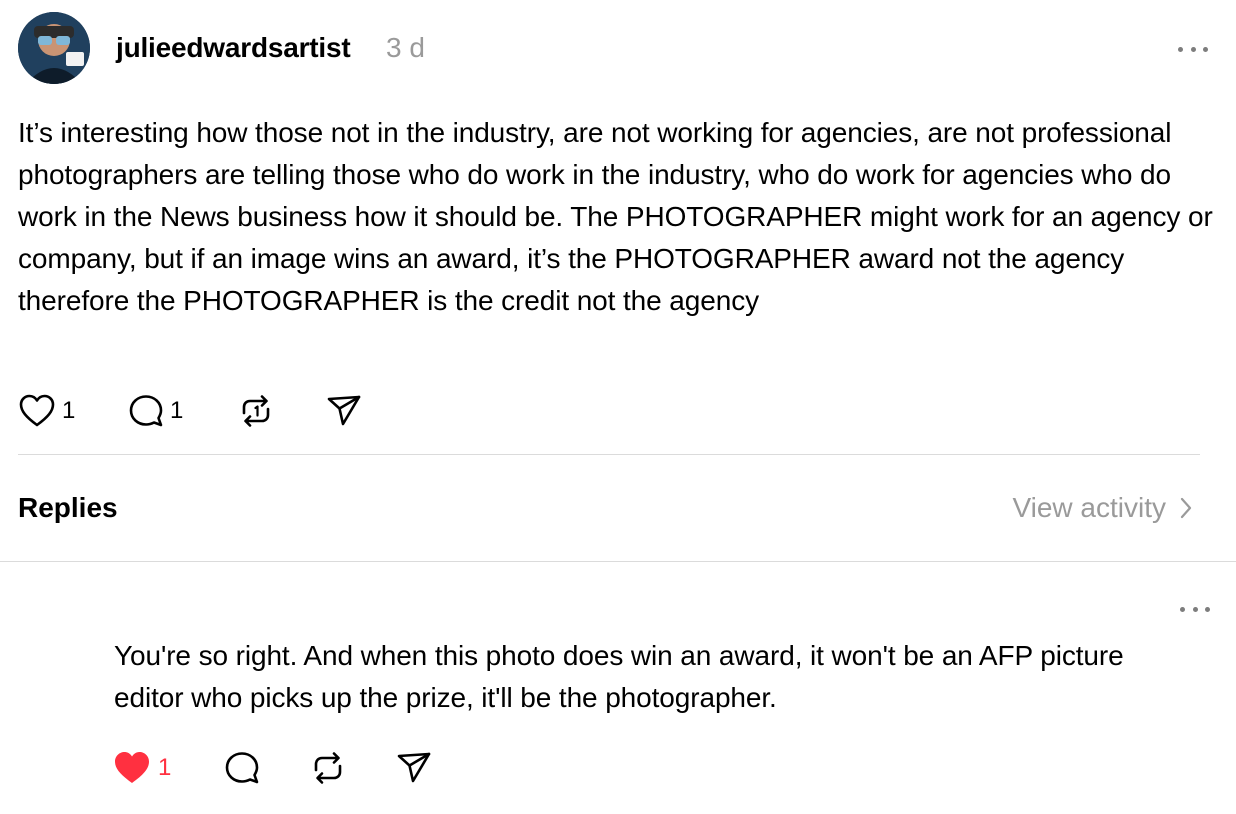 This screenshot has height=814, width=1236. Describe the element at coordinates (618, 48) in the screenshot. I see `post-header: julieedwardsartist 3 d` at that location.